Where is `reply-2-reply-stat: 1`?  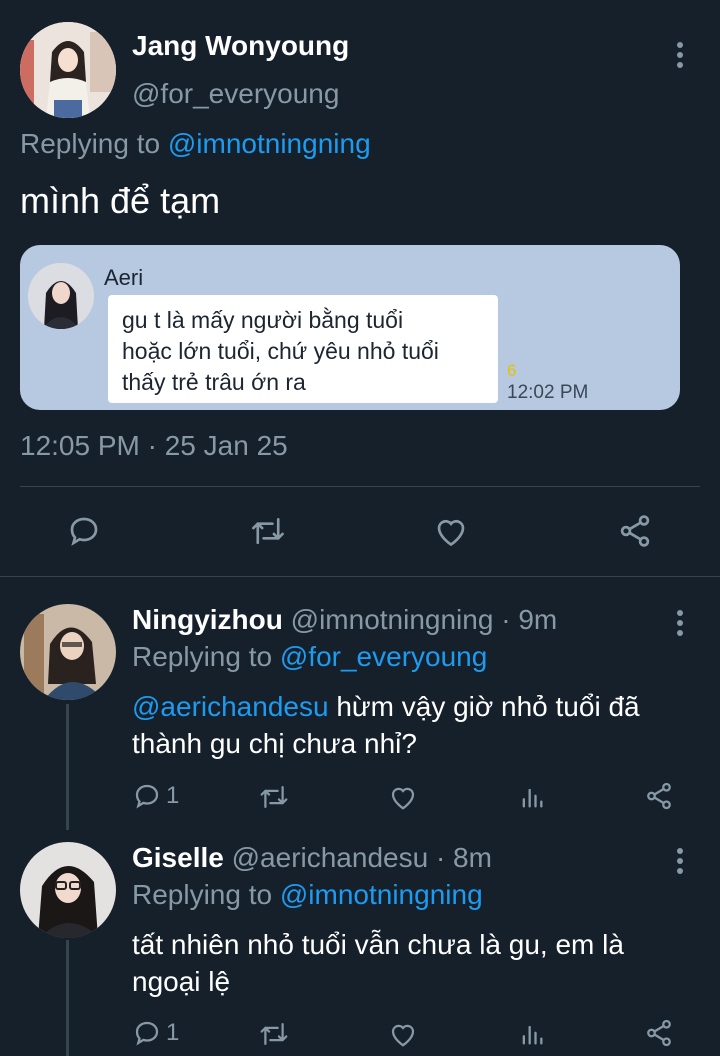 reply-2-reply-stat: 1 is located at coordinates (155, 1033).